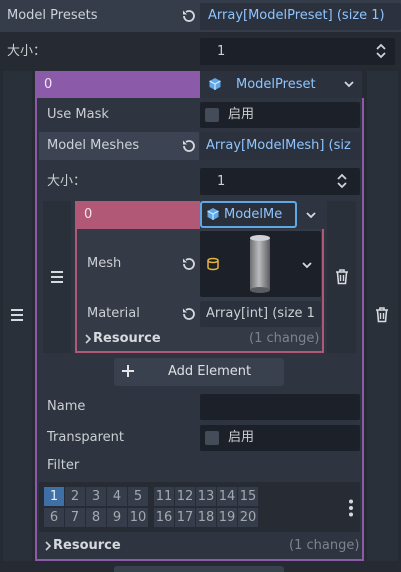 The height and width of the screenshot is (572, 401). What do you see at coordinates (87, 545) in the screenshot?
I see `preset-resource-label: Resource` at bounding box center [87, 545].